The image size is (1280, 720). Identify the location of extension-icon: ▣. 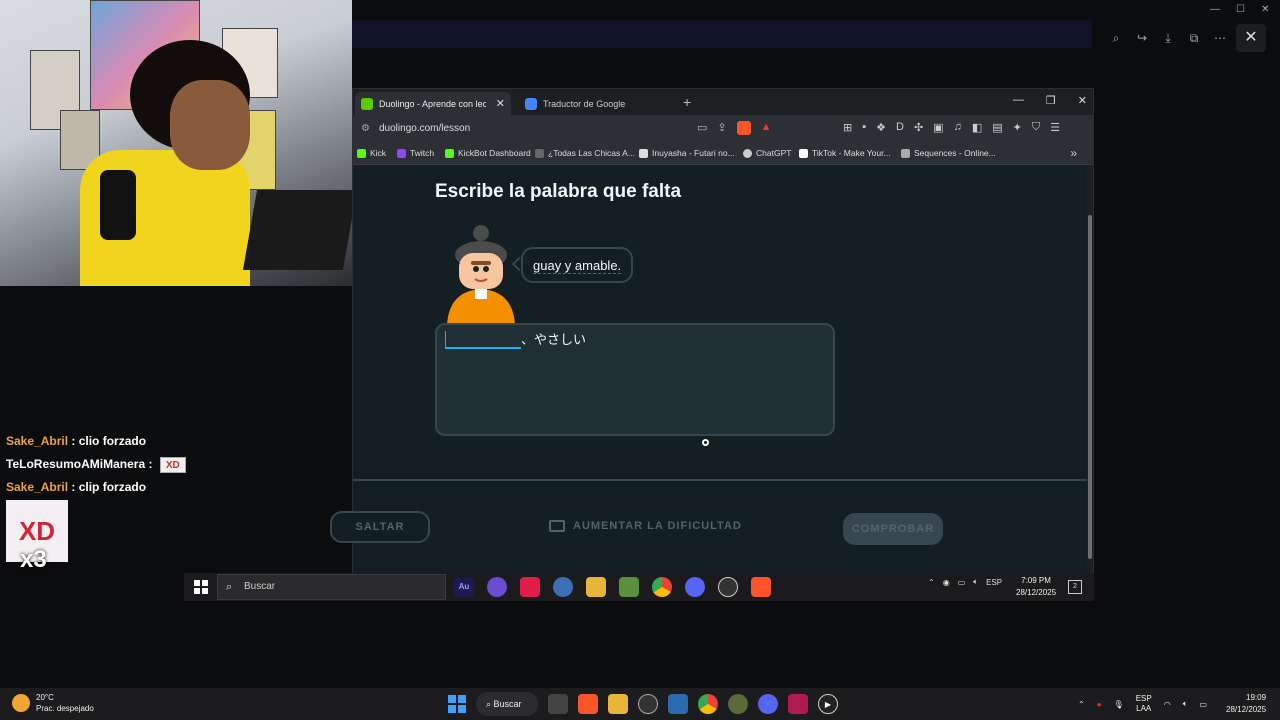
(938, 127).